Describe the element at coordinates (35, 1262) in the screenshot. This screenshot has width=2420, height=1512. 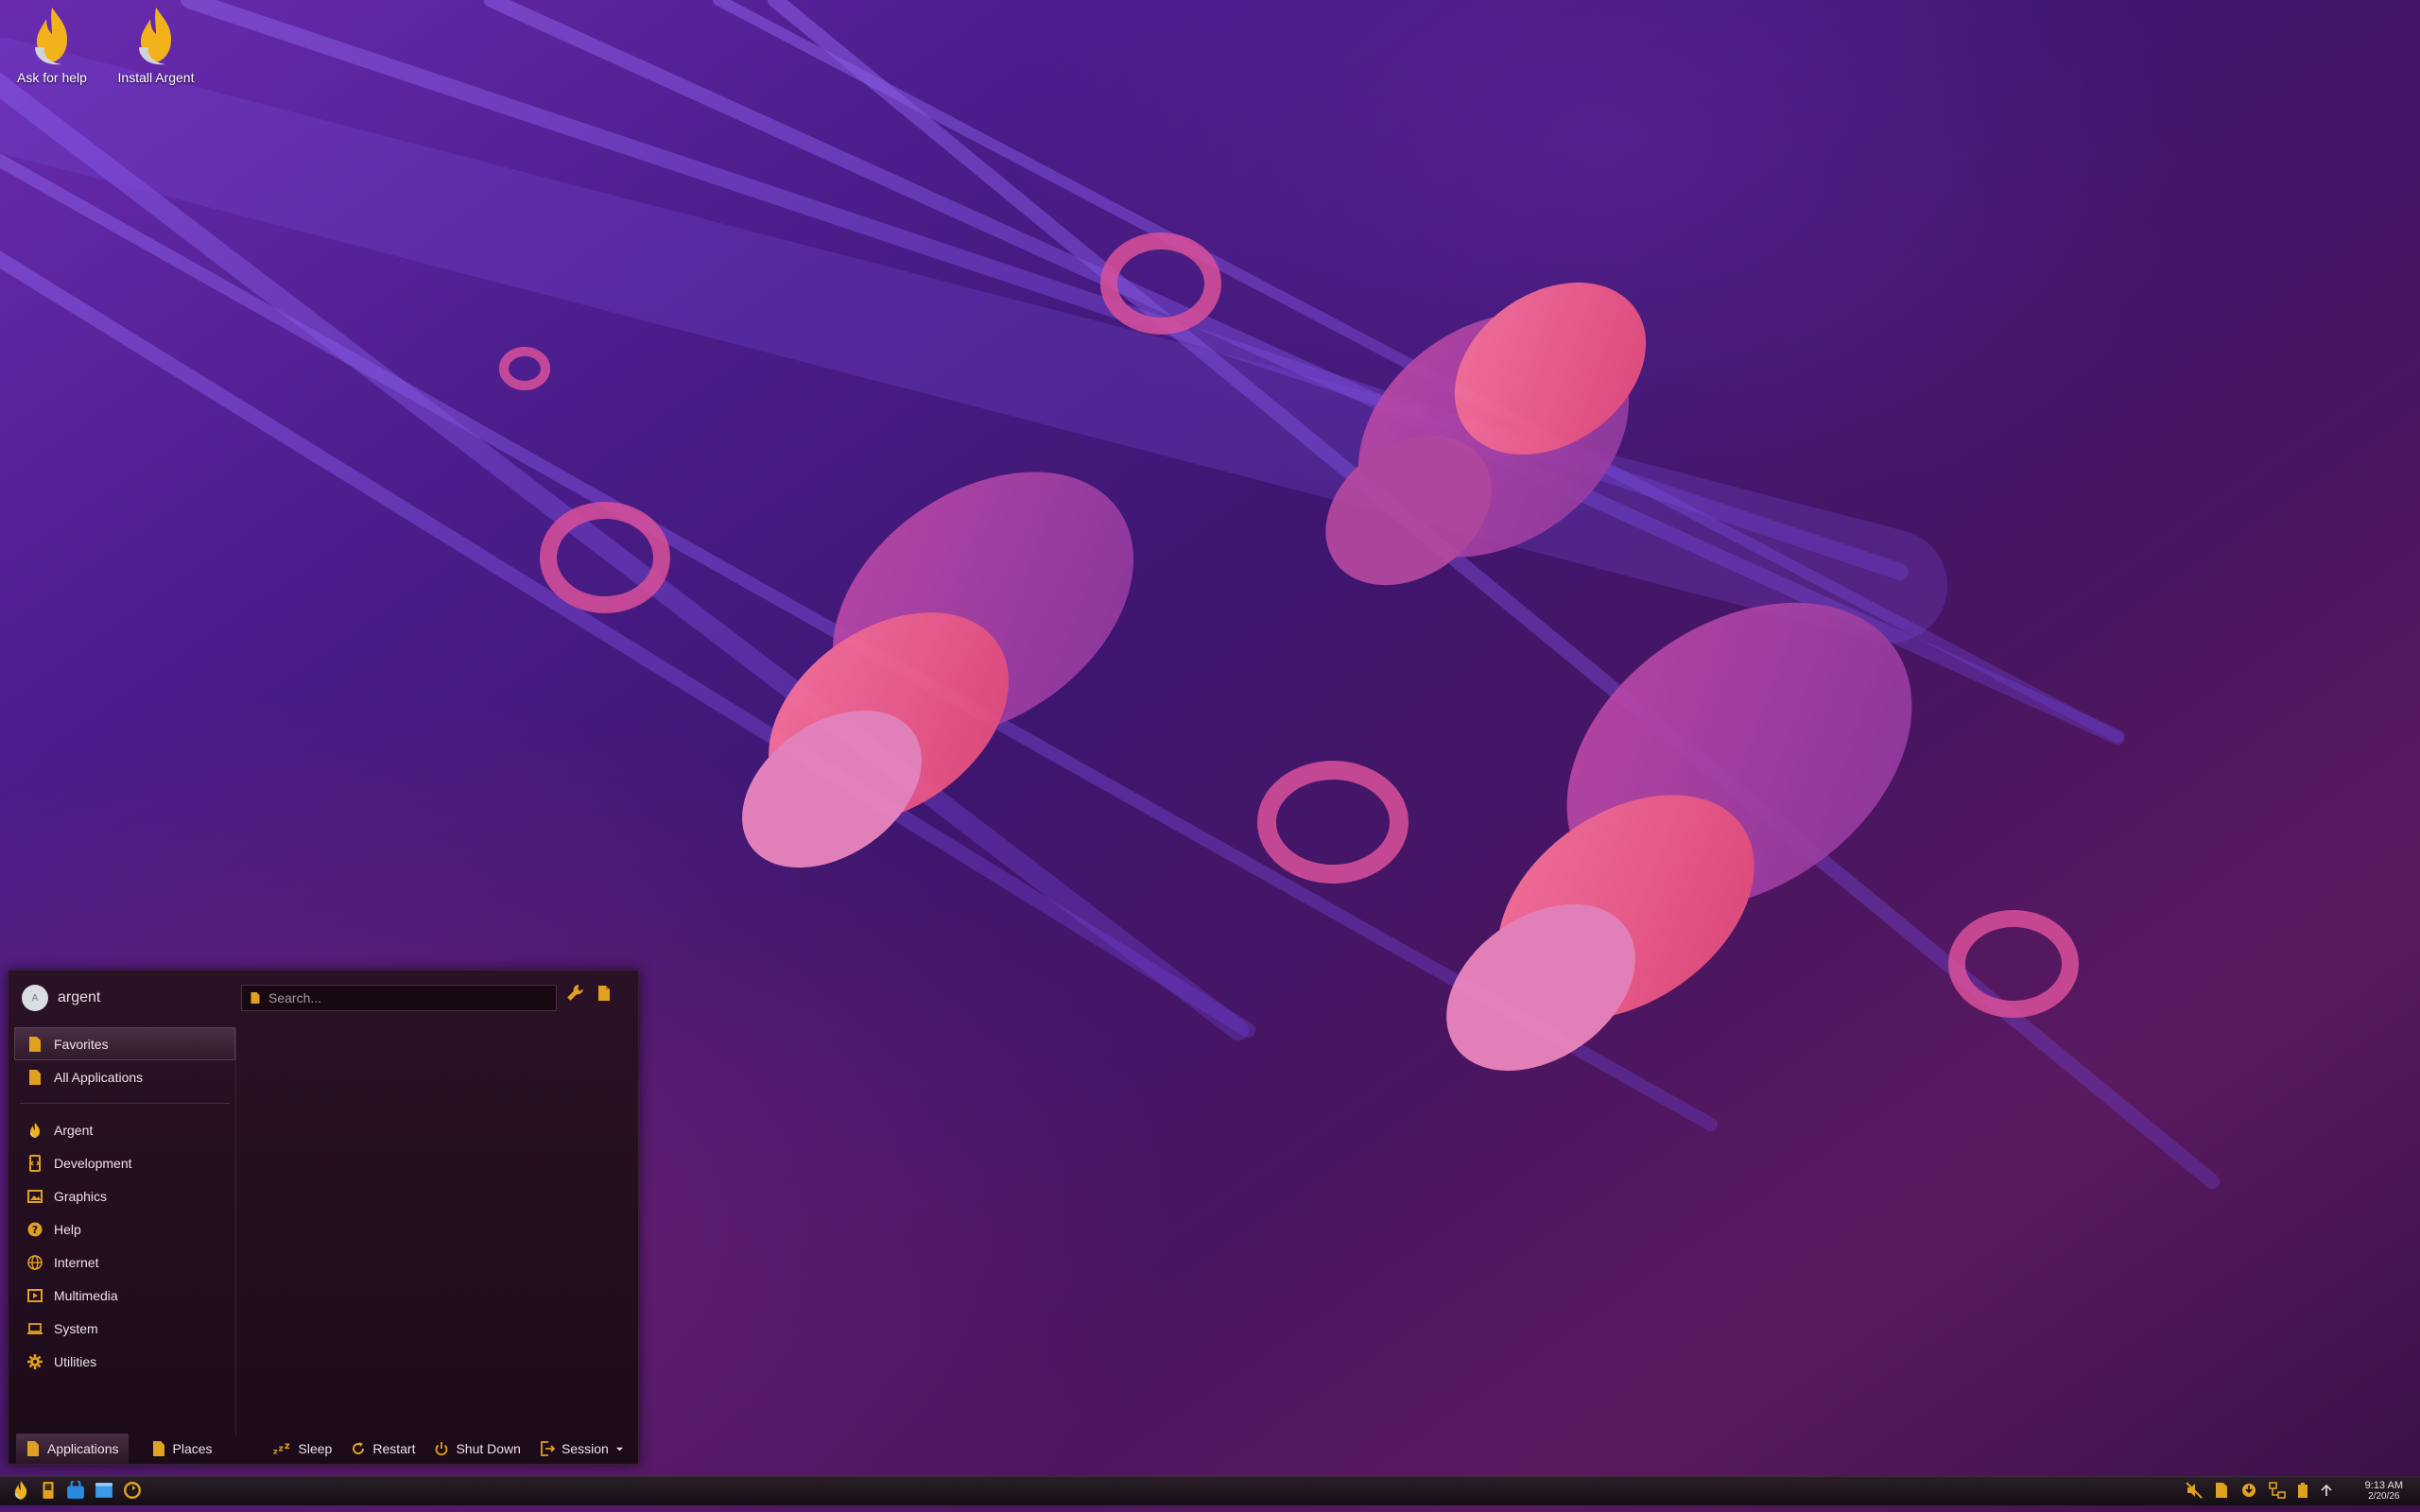
I see `globe-icon` at that location.